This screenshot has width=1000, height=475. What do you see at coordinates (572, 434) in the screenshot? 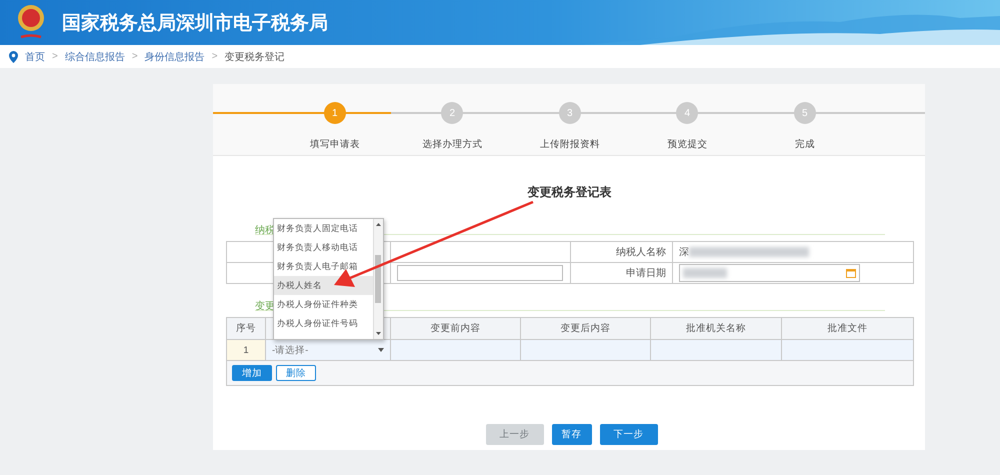
I see `save-button: 暂存` at bounding box center [572, 434].